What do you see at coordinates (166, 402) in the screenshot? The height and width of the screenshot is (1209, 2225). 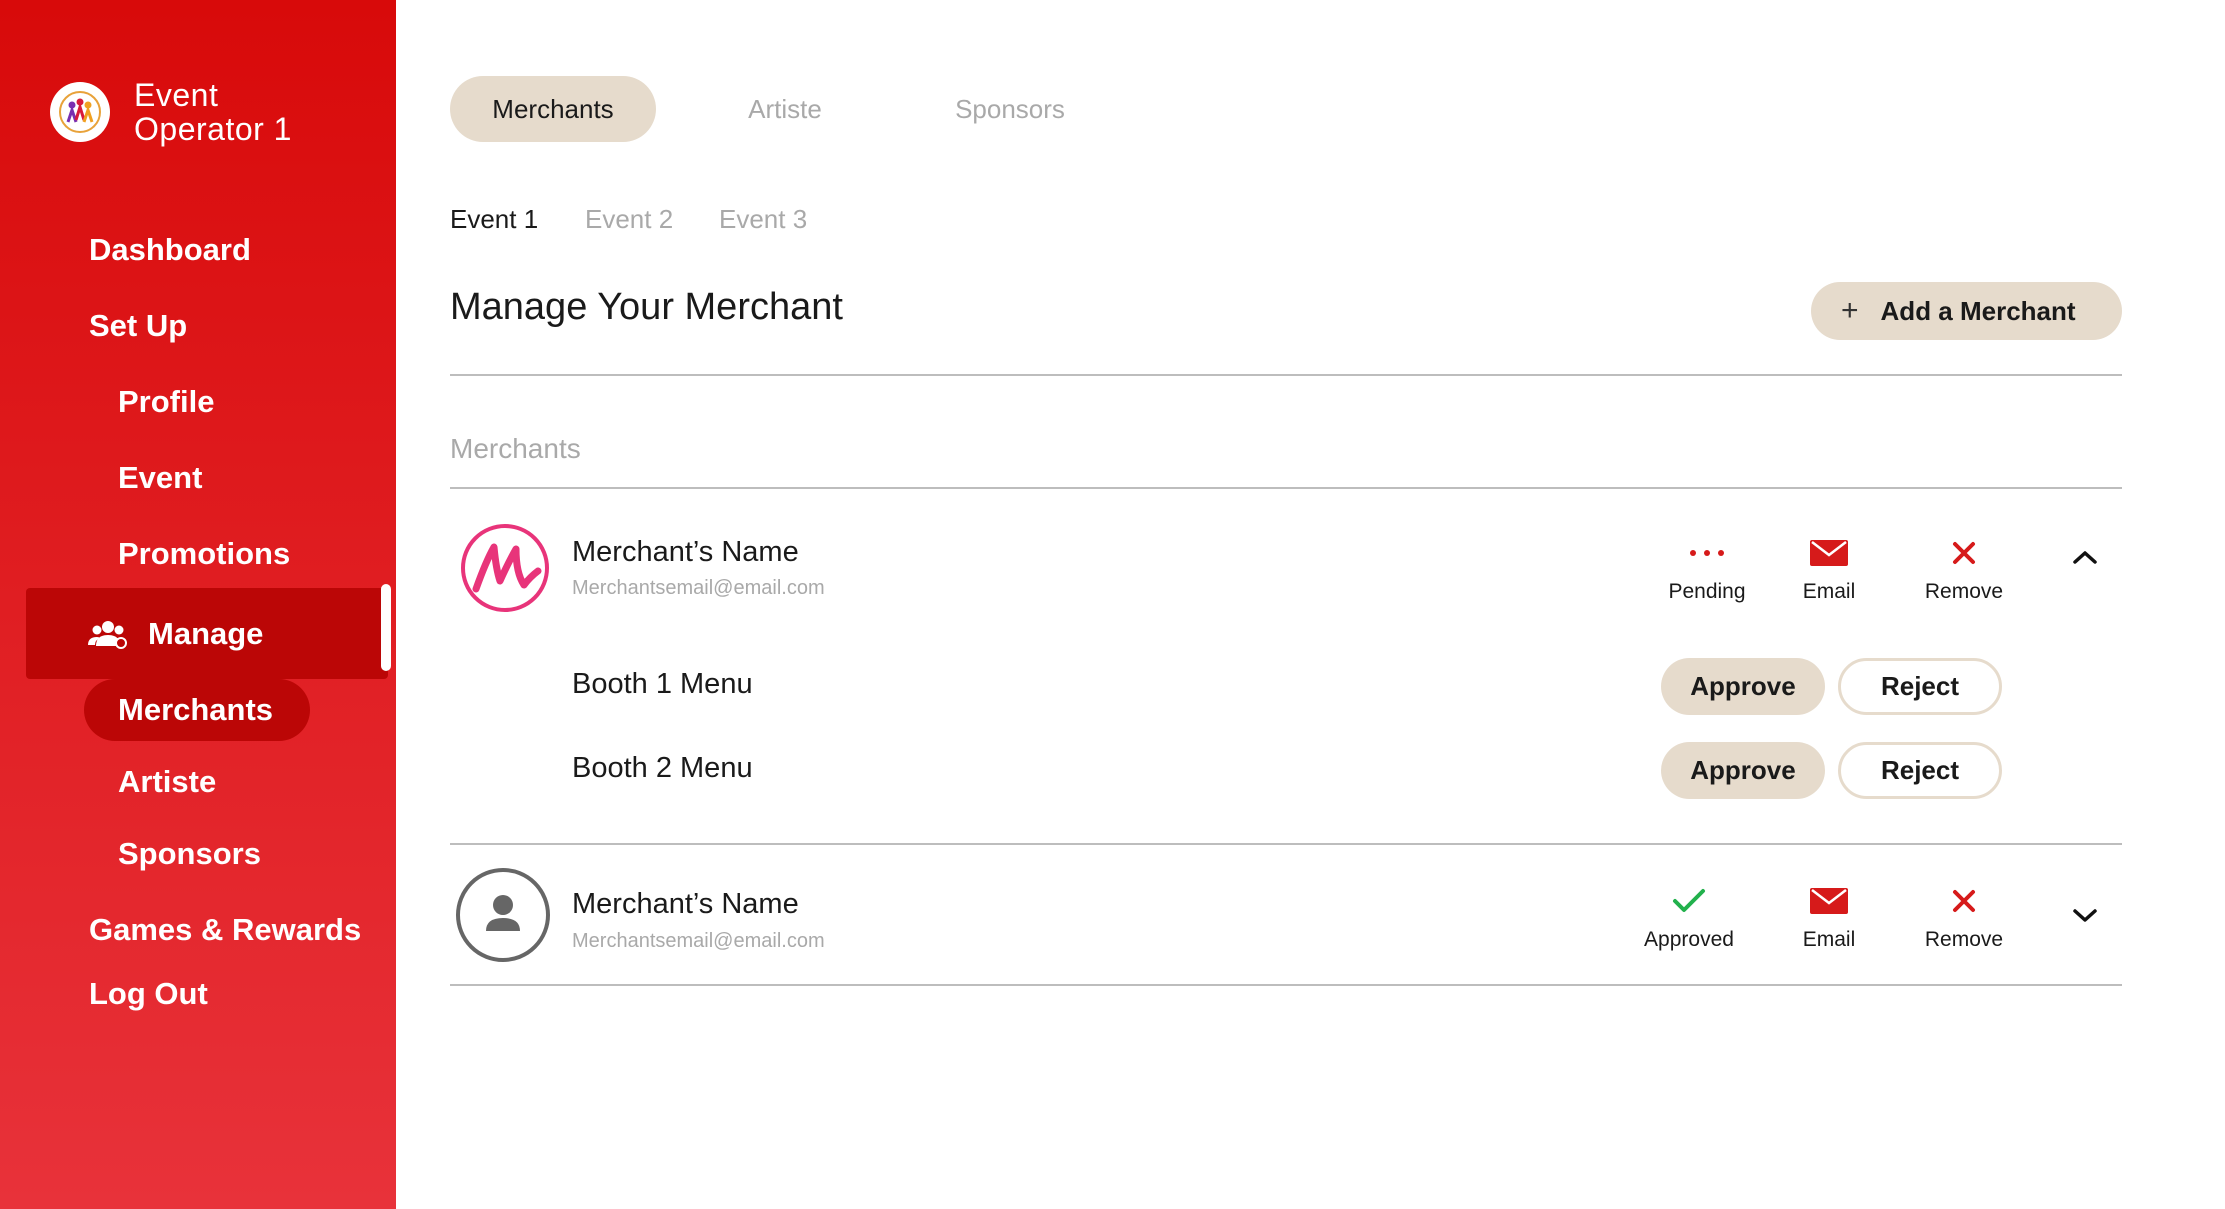 I see `nav-profile: Profile` at bounding box center [166, 402].